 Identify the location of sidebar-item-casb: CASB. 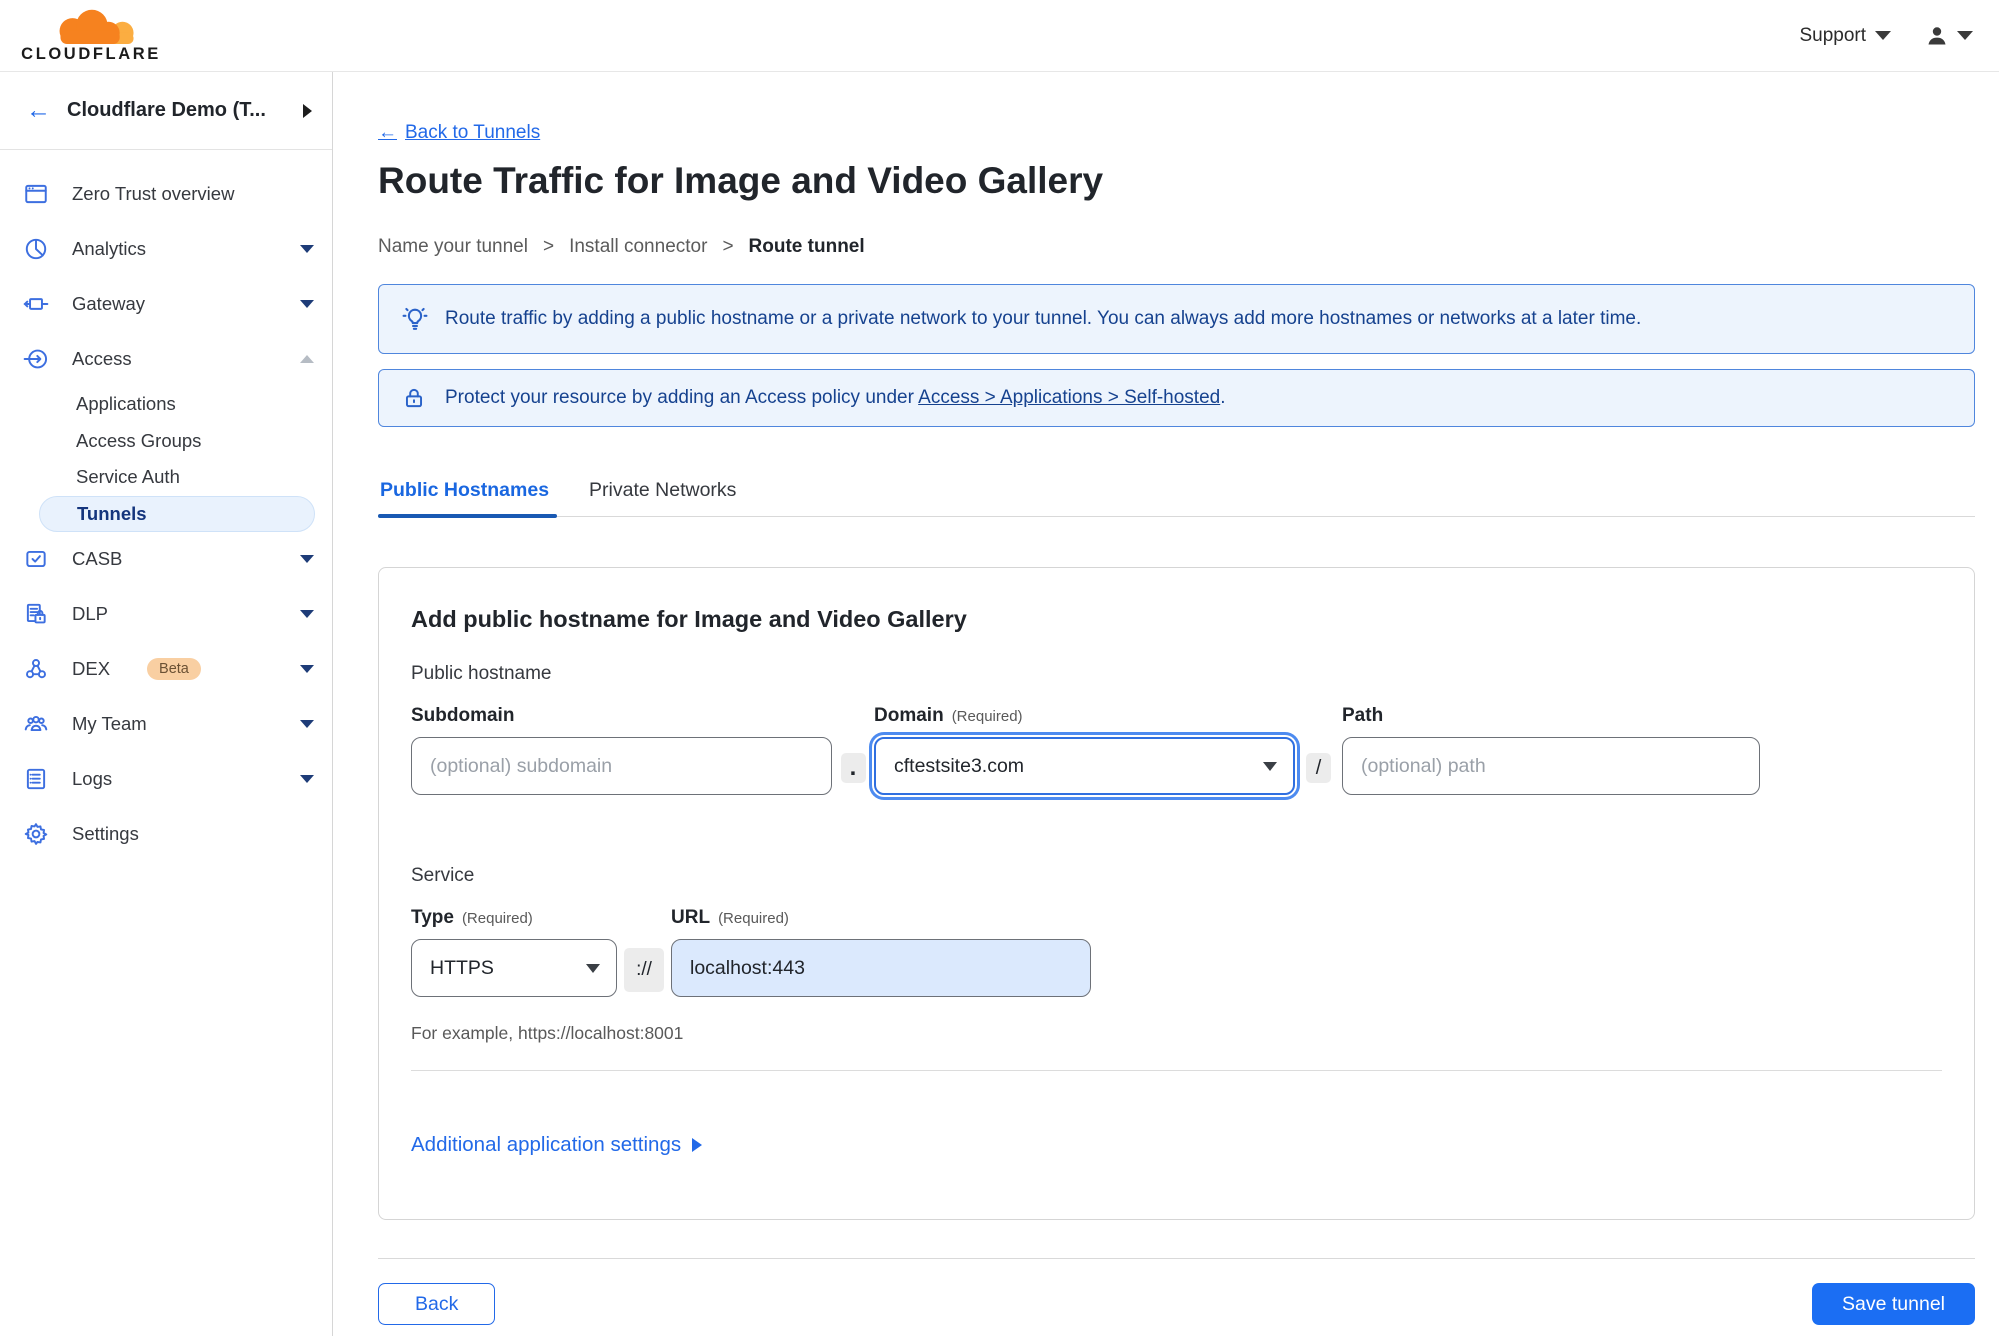
(166, 559).